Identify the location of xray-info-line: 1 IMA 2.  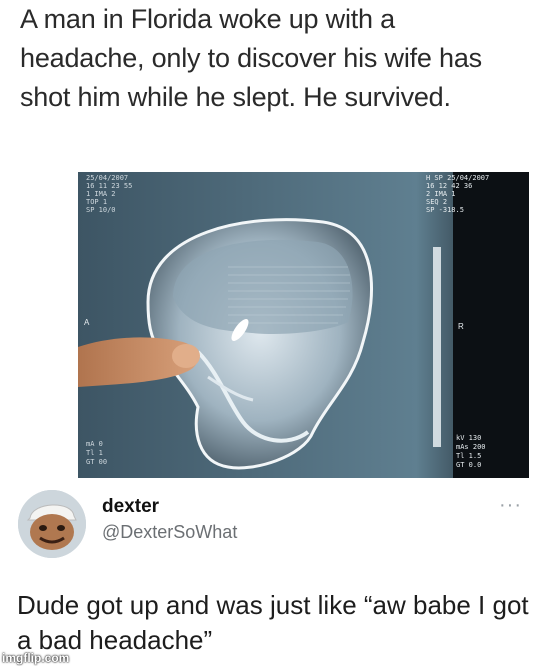
(101, 194).